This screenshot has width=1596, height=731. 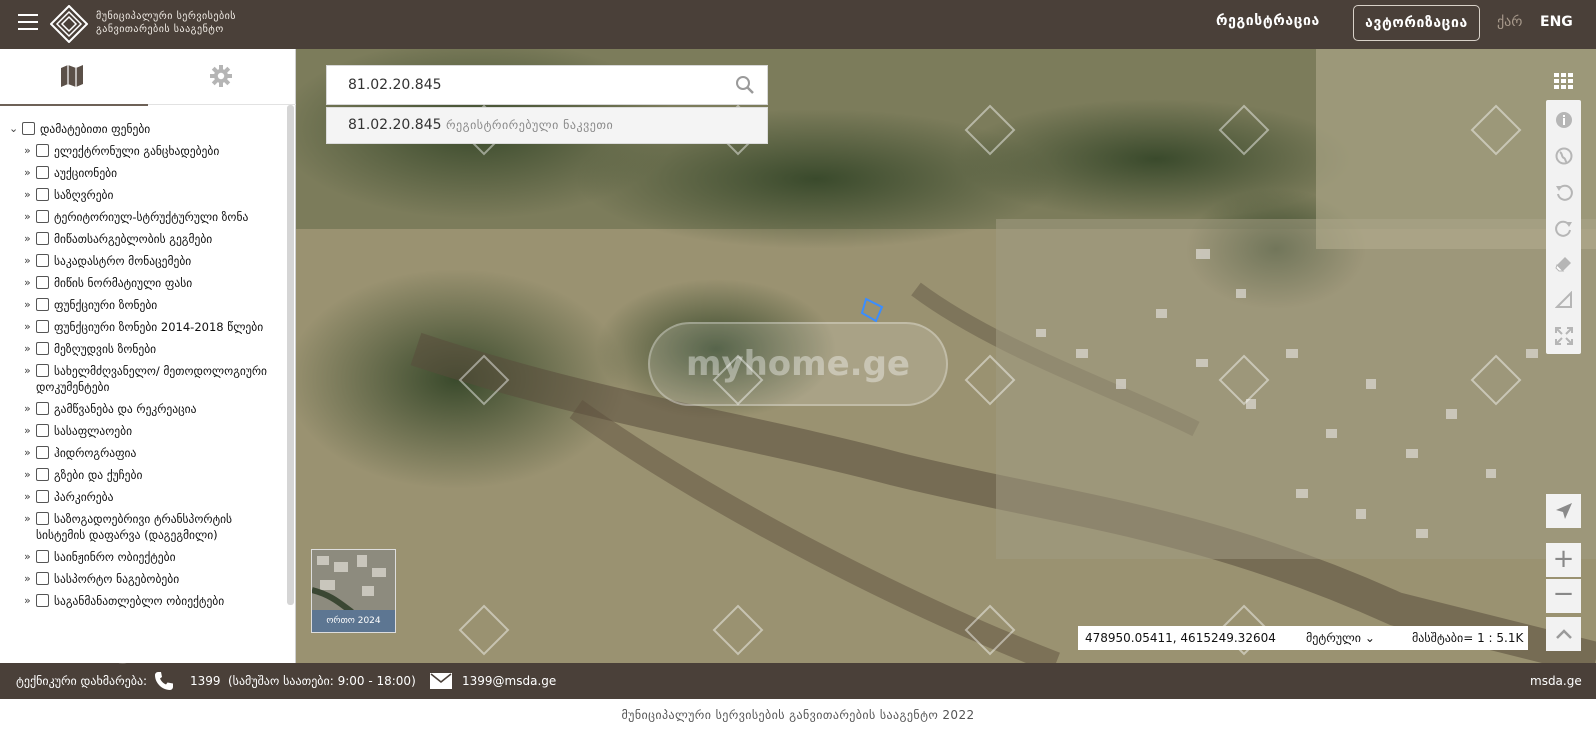 I want to click on layer-label: მიწათსარგებლობის გეგმები, so click(x=133, y=239).